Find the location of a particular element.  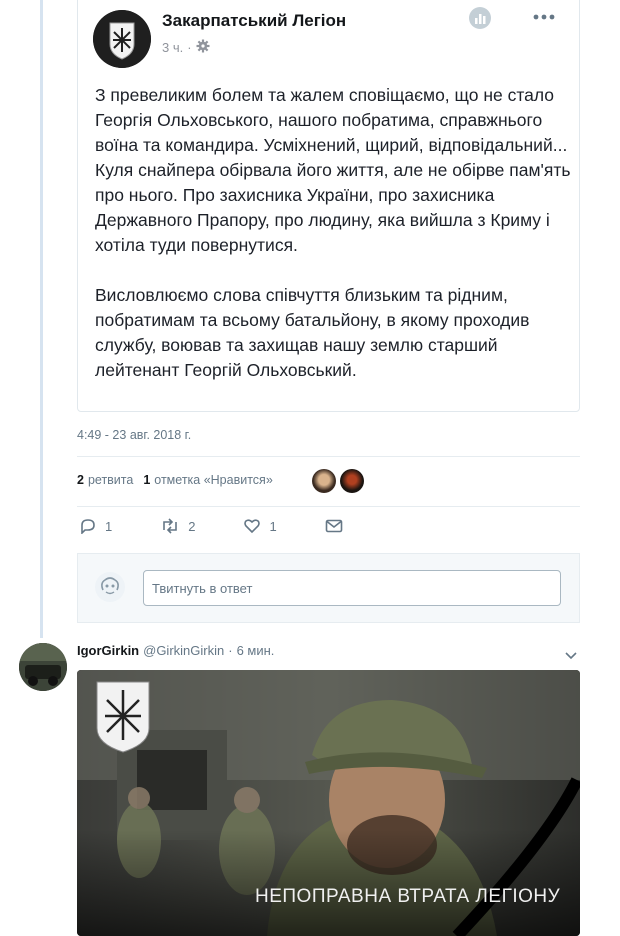

retweet-count: 2 is located at coordinates (192, 526).